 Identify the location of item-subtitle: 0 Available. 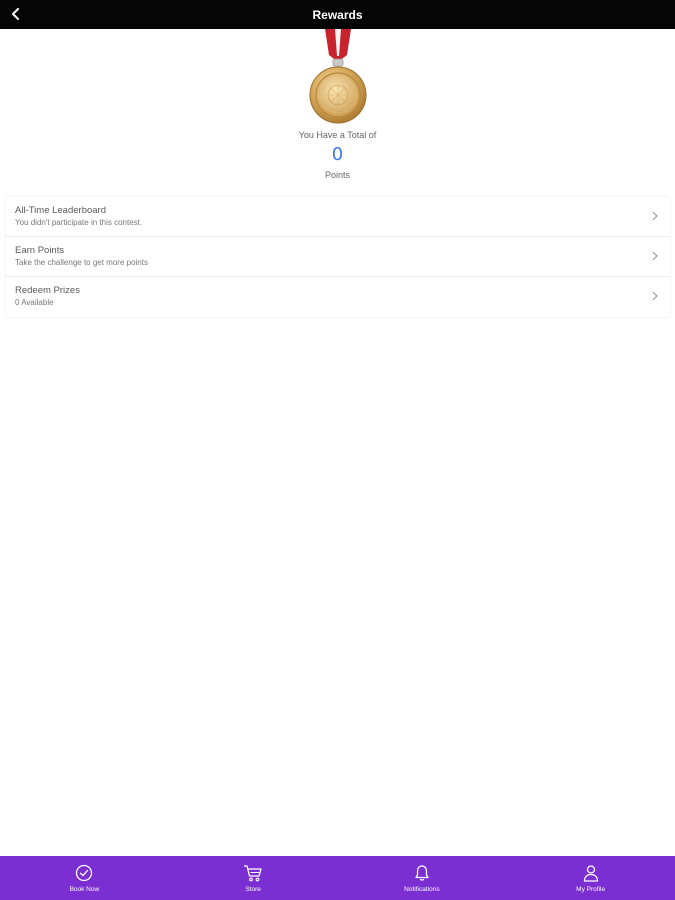
(34, 302).